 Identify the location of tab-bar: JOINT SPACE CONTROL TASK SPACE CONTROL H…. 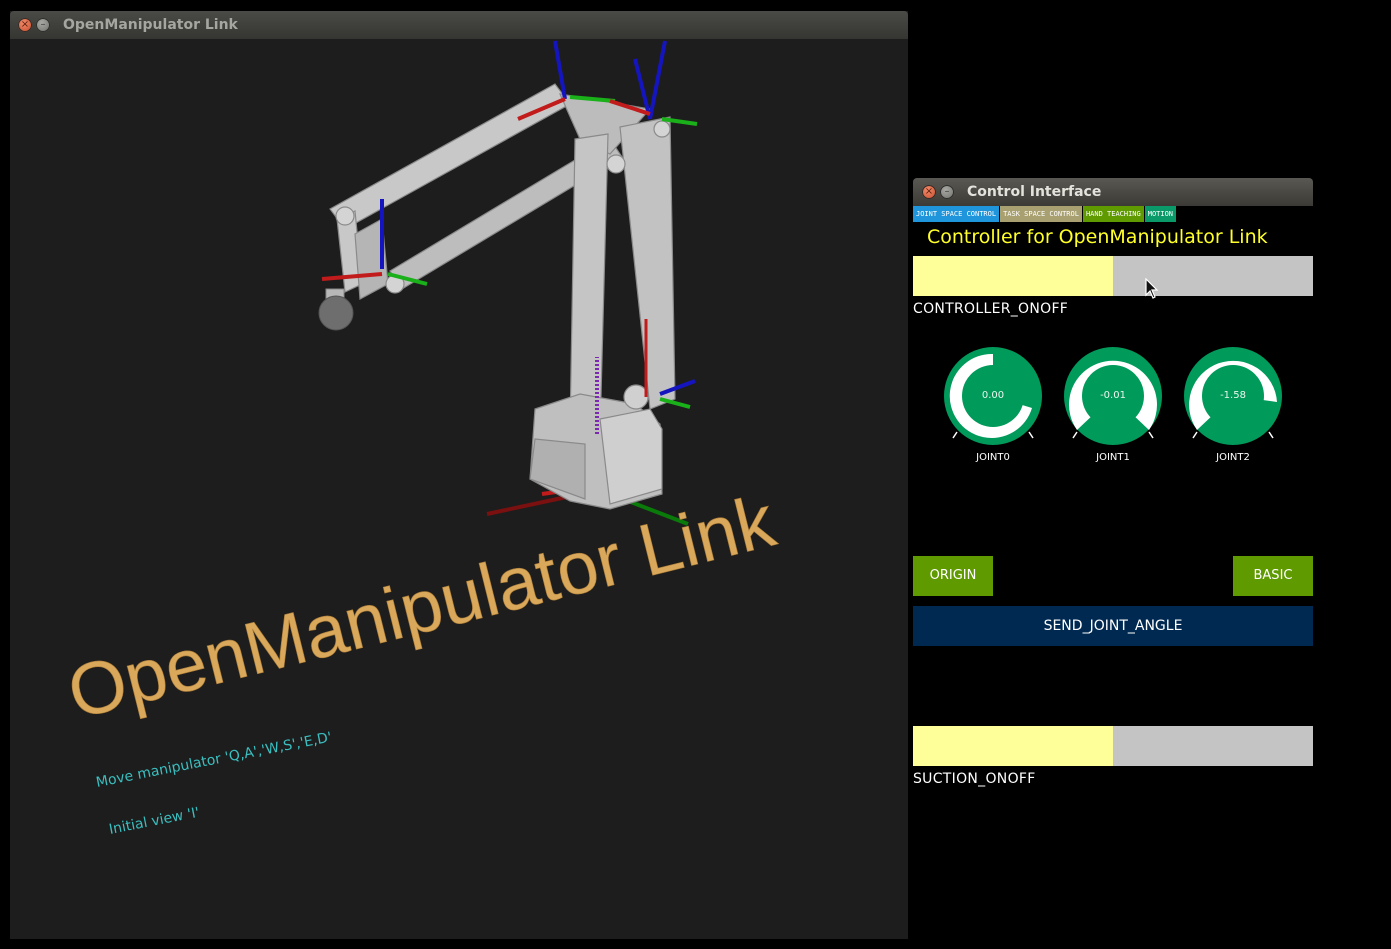
(1045, 214).